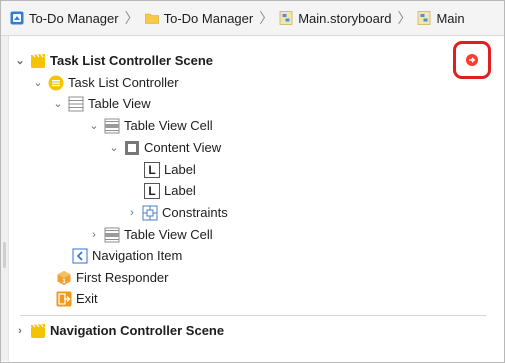  I want to click on resize-handle, so click(4, 255).